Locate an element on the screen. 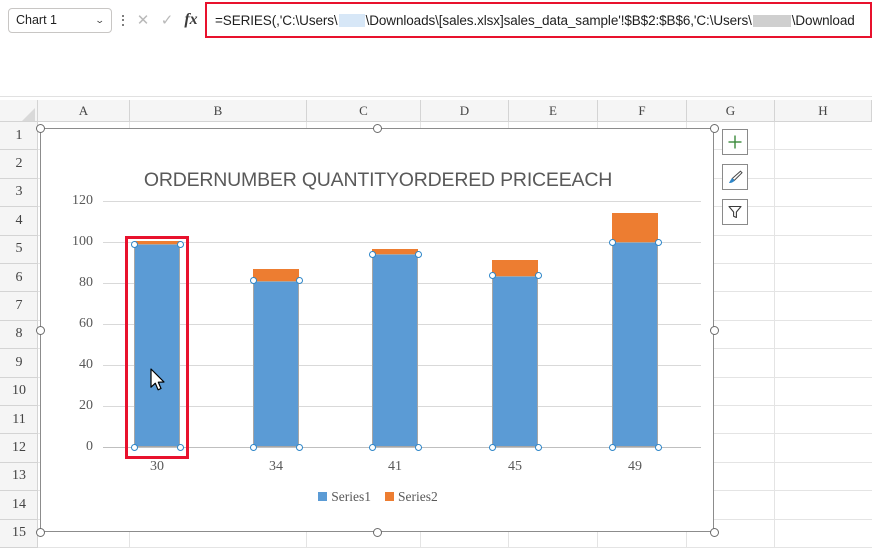 The width and height of the screenshot is (872, 548). row-header-2: 2 is located at coordinates (19, 164).